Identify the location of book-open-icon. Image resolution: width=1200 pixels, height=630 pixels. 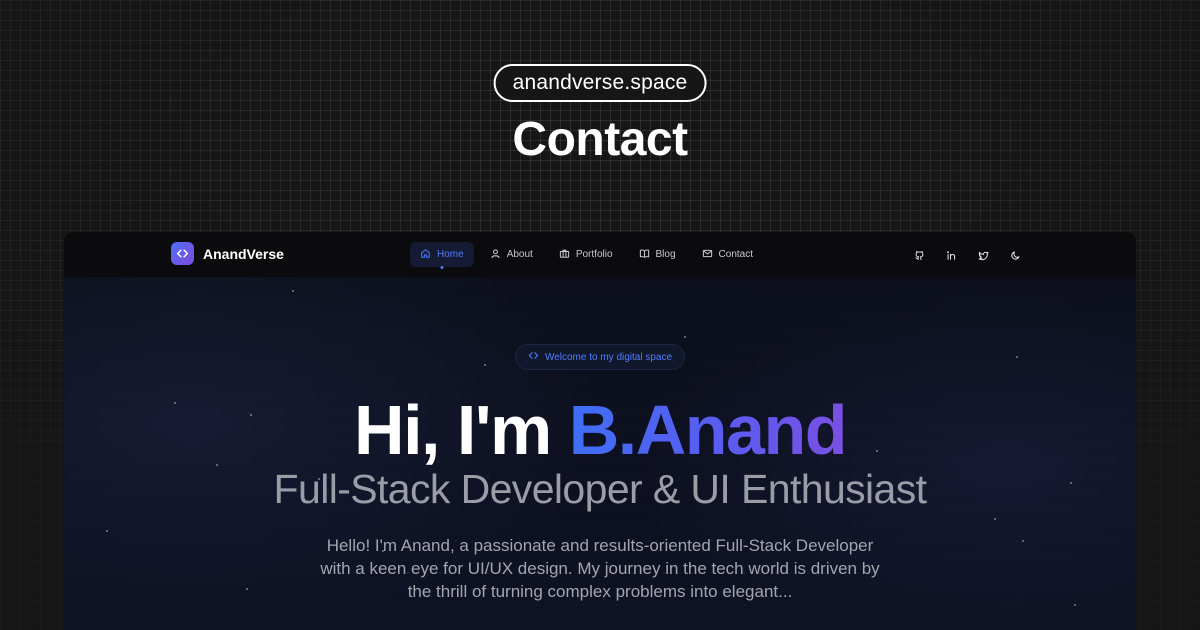
(644, 255).